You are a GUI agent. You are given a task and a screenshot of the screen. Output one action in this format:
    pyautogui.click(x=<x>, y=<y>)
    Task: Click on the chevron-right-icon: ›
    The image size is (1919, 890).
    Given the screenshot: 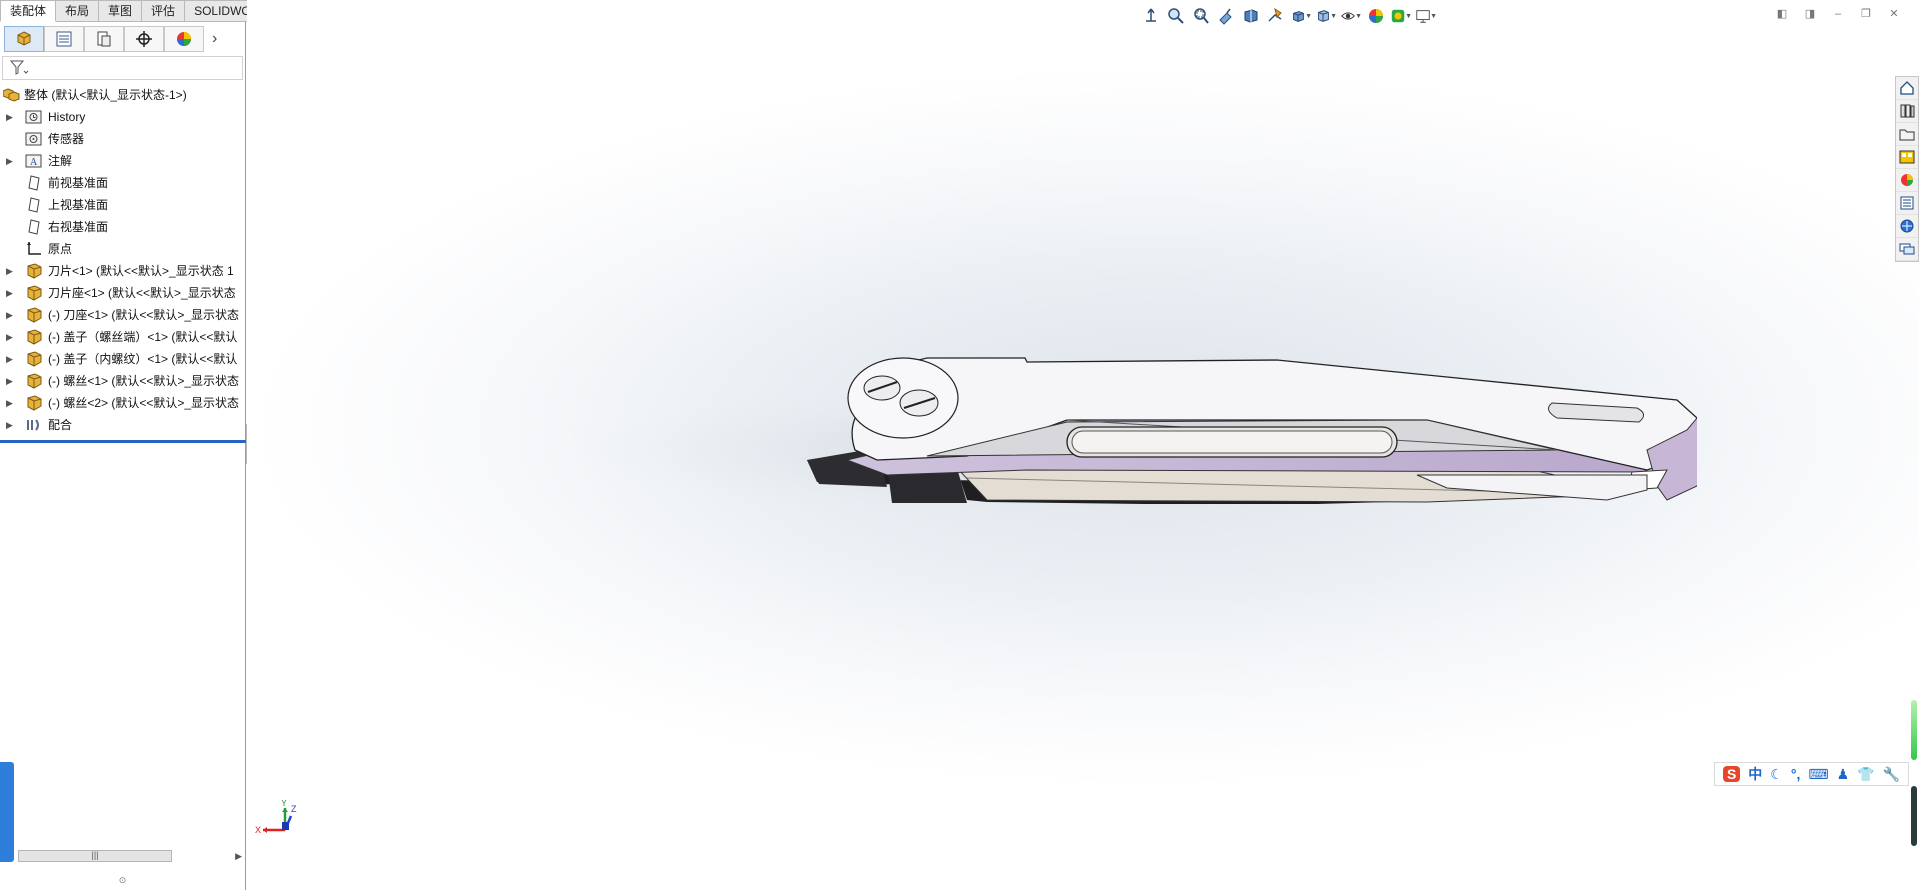 What is the action you would take?
    pyautogui.click(x=214, y=39)
    